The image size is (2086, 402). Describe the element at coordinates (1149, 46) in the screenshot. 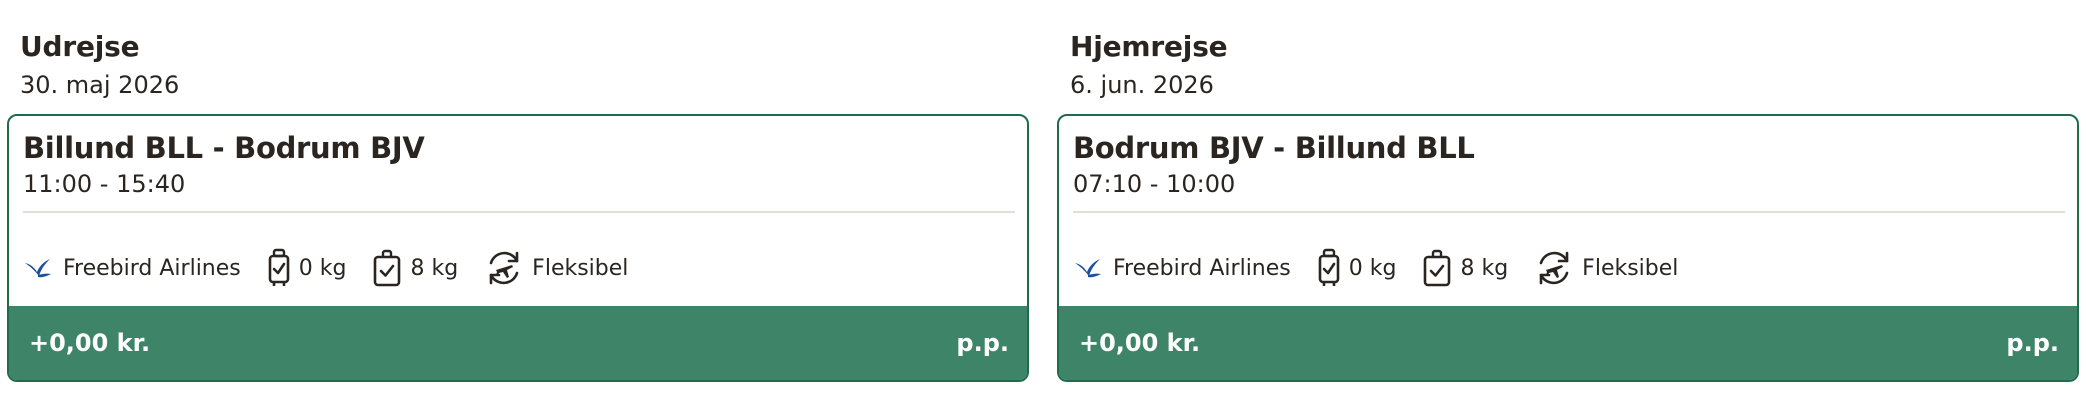

I see `return-heading: Hjemrejse` at that location.